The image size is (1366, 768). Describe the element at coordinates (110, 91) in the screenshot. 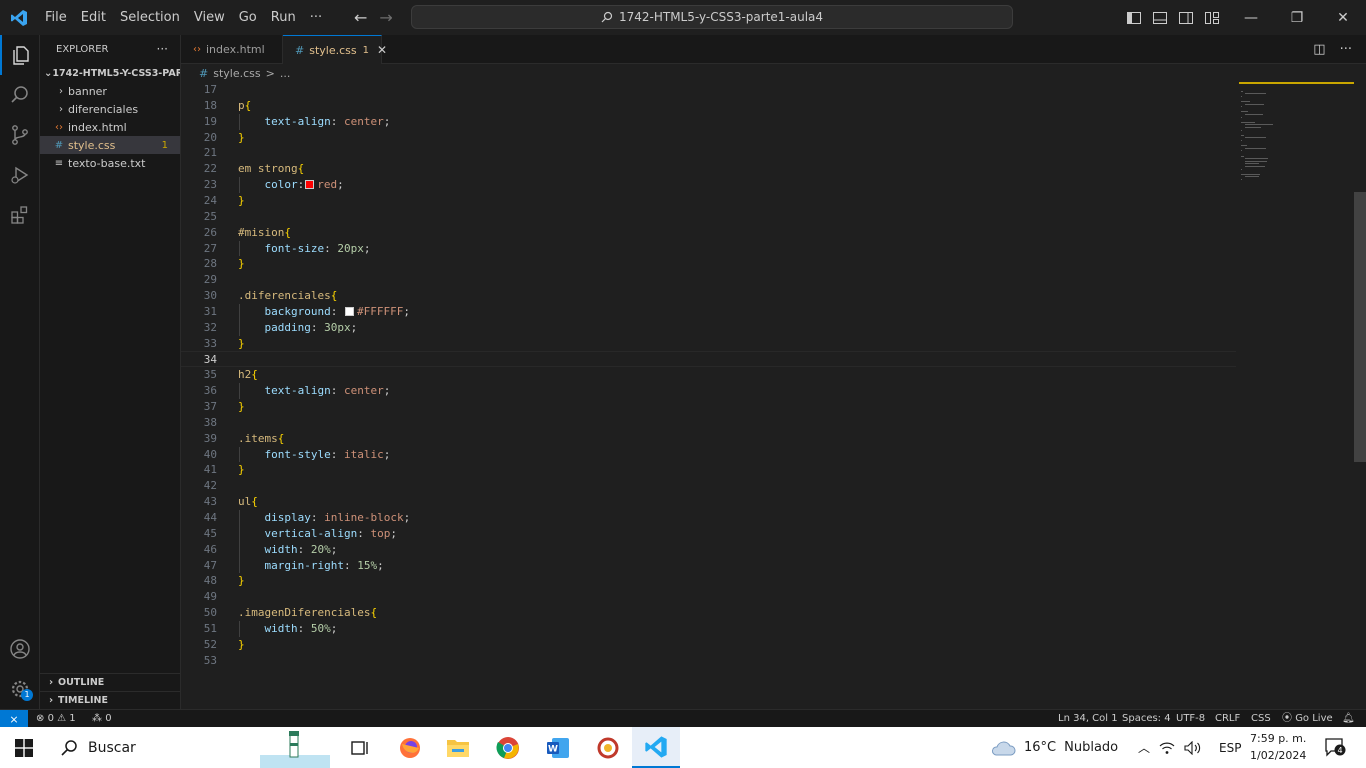

I see `tree-folder-banner: › banner` at that location.